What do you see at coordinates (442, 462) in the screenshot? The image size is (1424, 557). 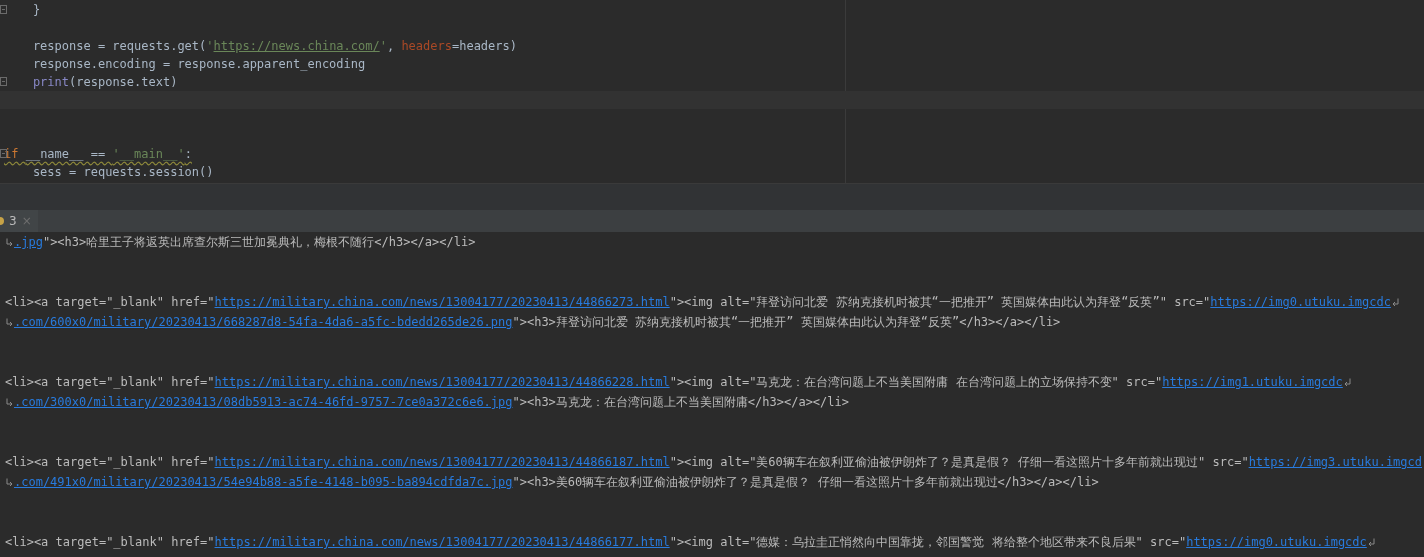 I see `console-link: https://military.china.com/news/13004177/20230413/44866187.html` at bounding box center [442, 462].